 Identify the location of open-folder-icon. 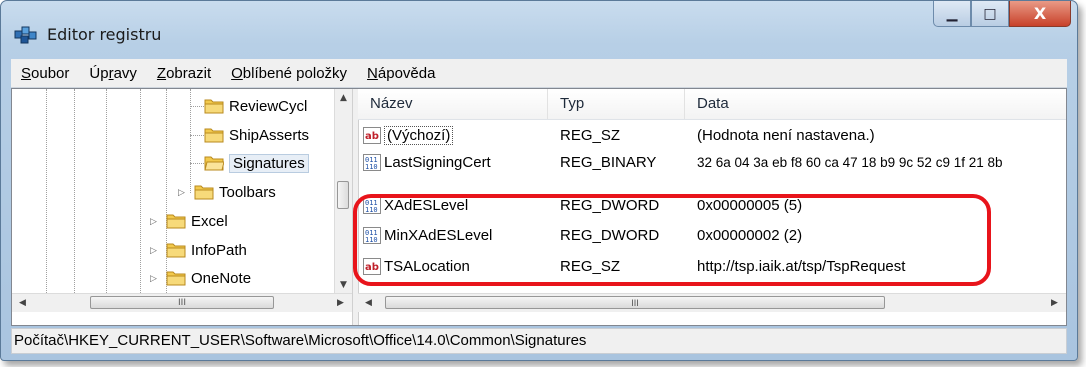
(214, 163).